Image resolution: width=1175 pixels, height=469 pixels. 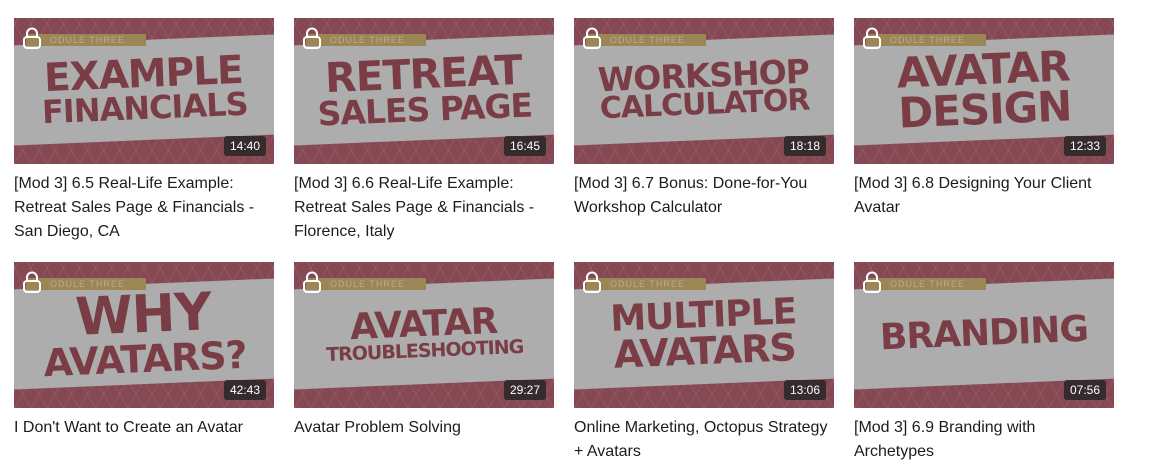 I want to click on video-title: Avatar Problem Solving, so click(x=424, y=428).